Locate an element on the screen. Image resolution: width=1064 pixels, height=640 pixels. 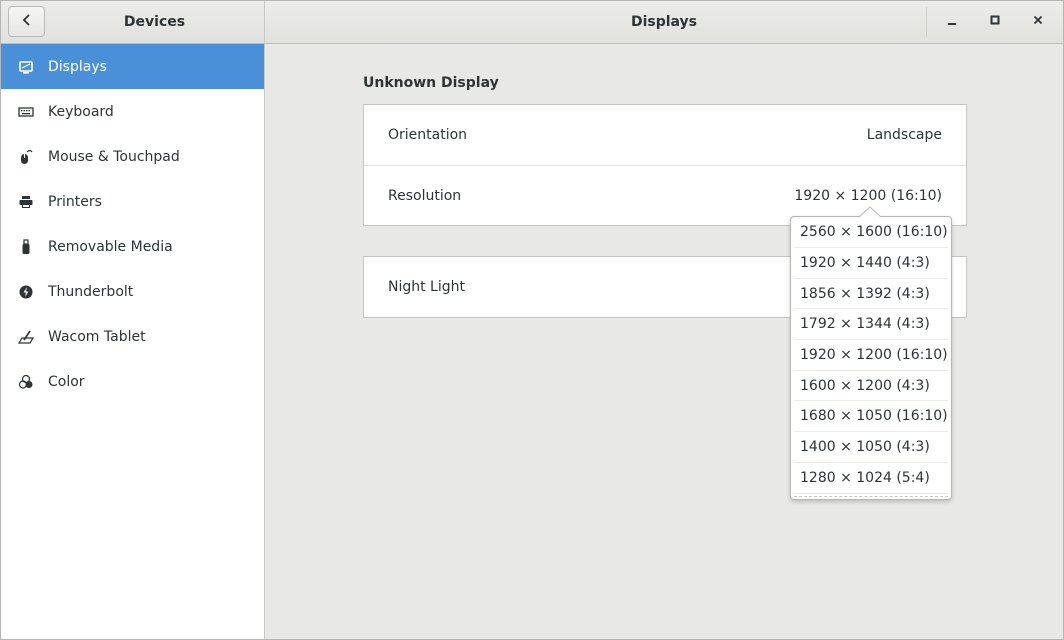
resolution-option: 1792 × 1344 (4:3) is located at coordinates (871, 325).